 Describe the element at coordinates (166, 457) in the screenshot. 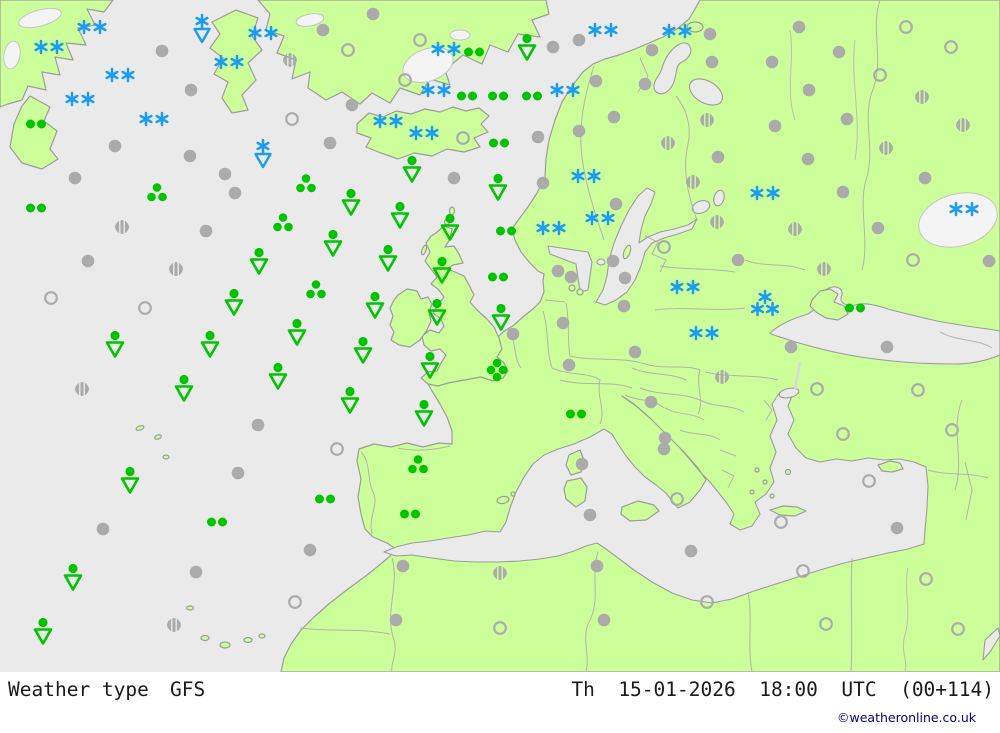

I see `azores-island` at that location.